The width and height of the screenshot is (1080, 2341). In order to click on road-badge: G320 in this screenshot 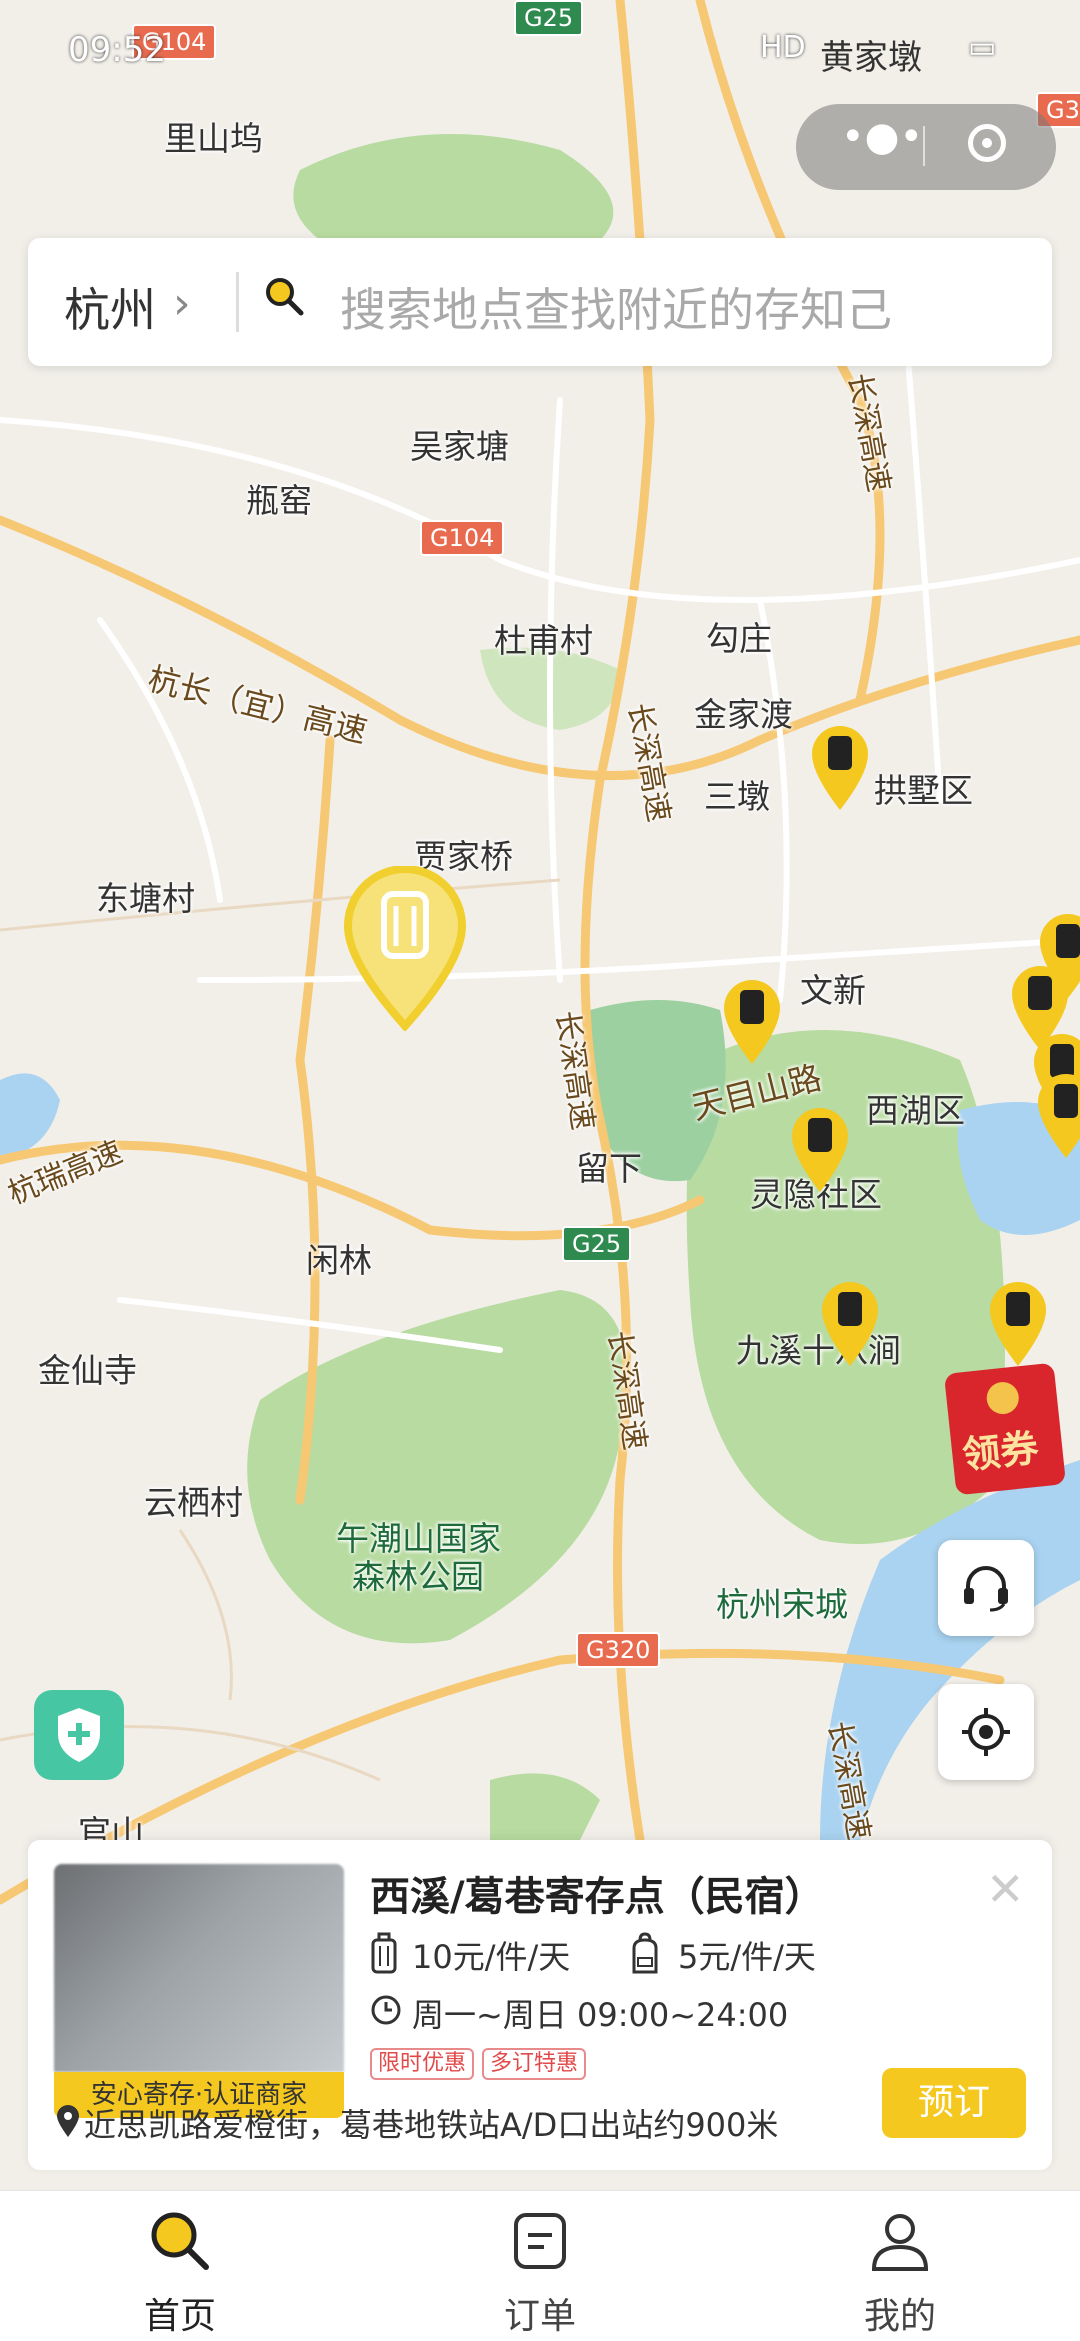, I will do `click(618, 1650)`.